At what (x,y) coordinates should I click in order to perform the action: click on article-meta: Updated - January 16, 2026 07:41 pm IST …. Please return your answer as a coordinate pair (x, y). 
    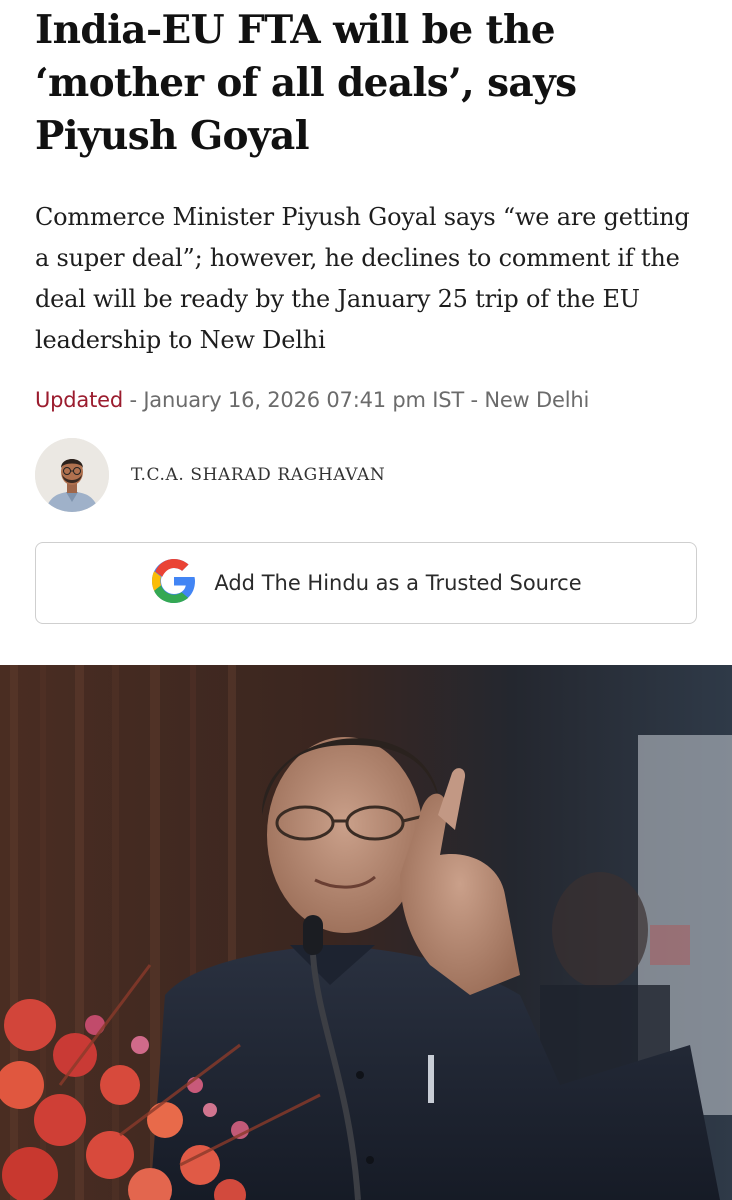
    Looking at the image, I should click on (366, 400).